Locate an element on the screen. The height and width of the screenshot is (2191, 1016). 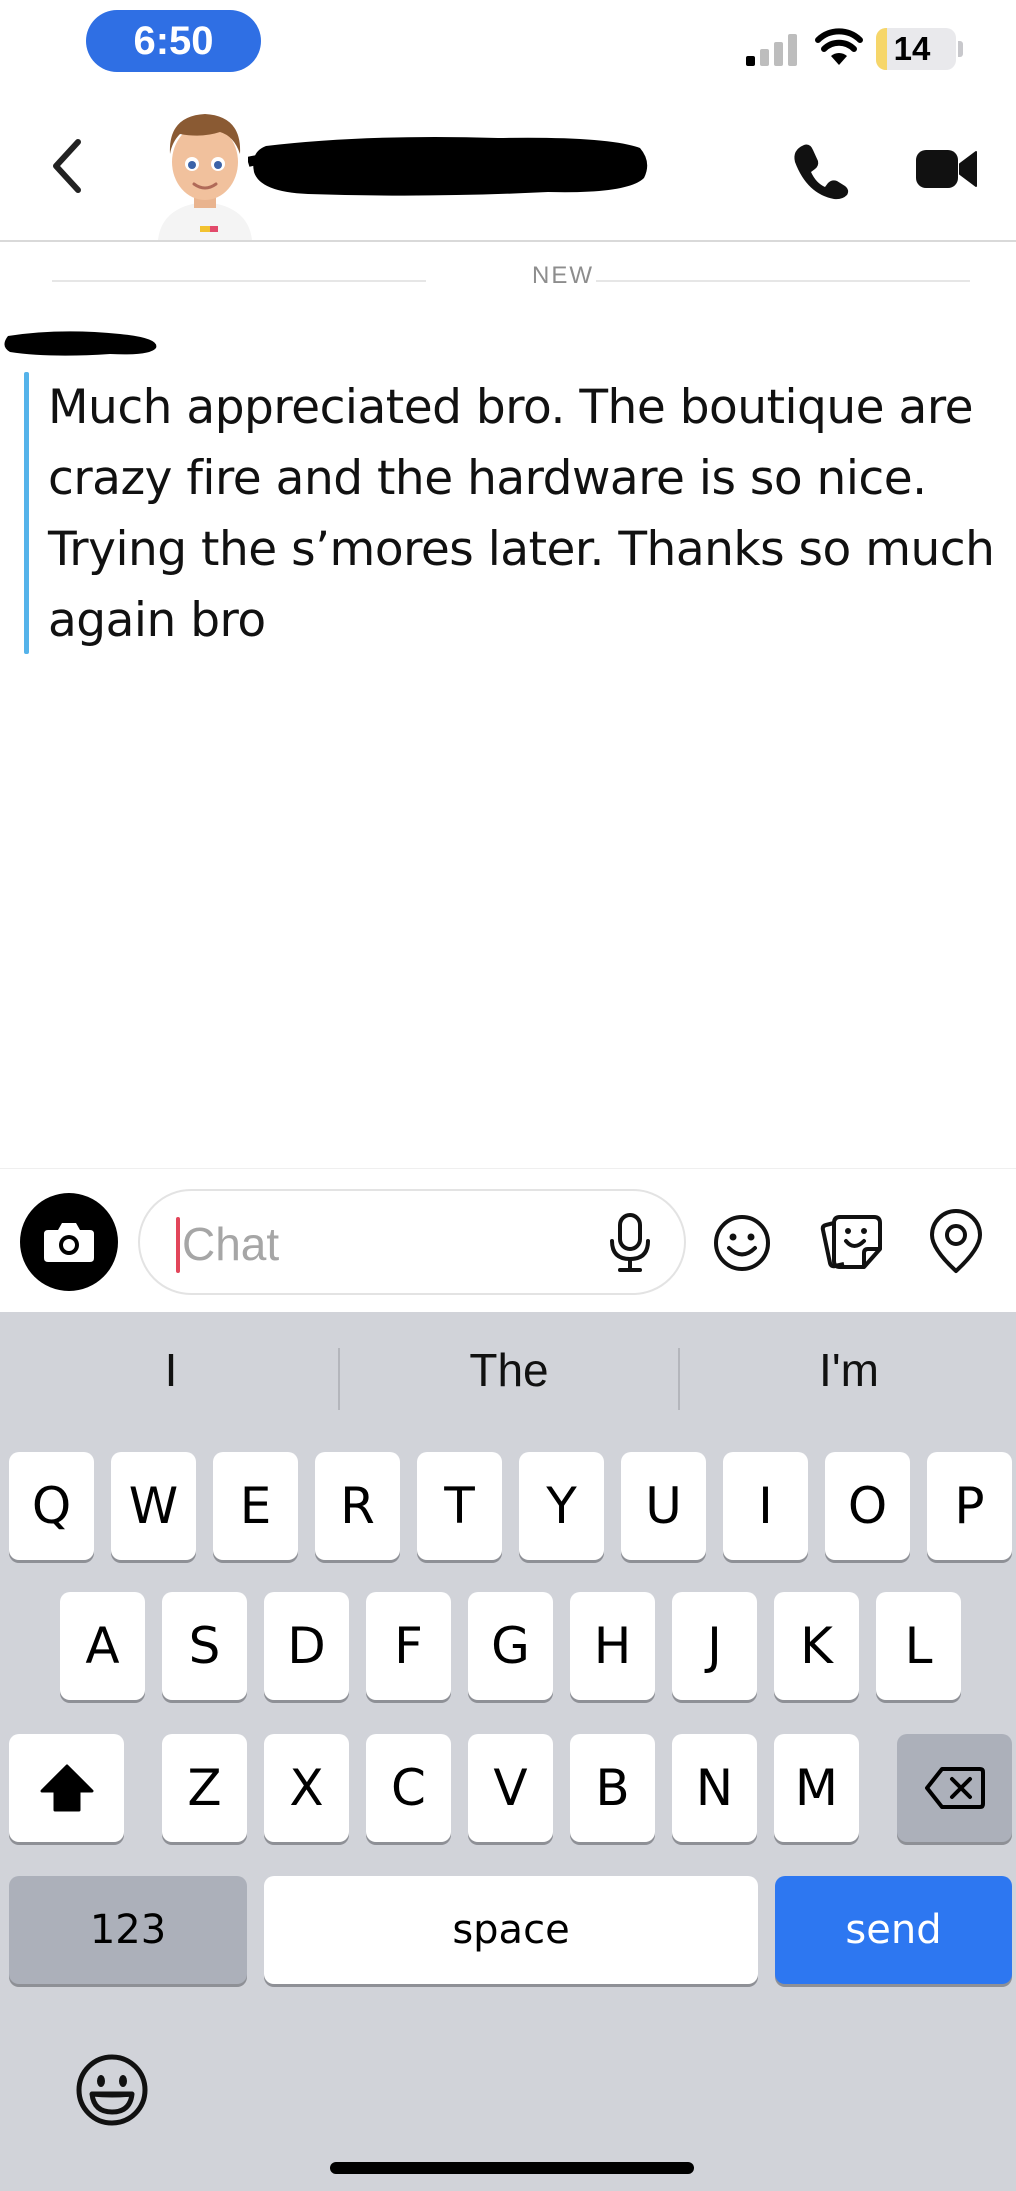
space-key: space is located at coordinates (511, 1930).